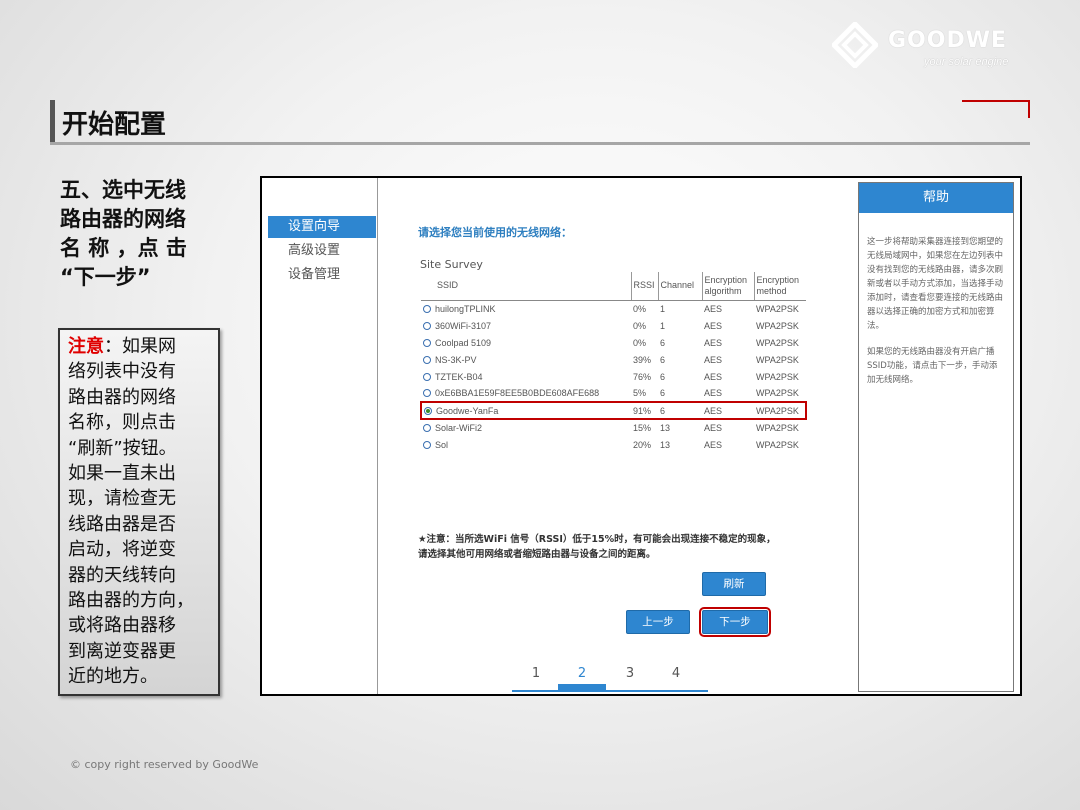 The width and height of the screenshot is (1080, 810). Describe the element at coordinates (451, 264) in the screenshot. I see `site-survey-title: Site Survey` at that location.